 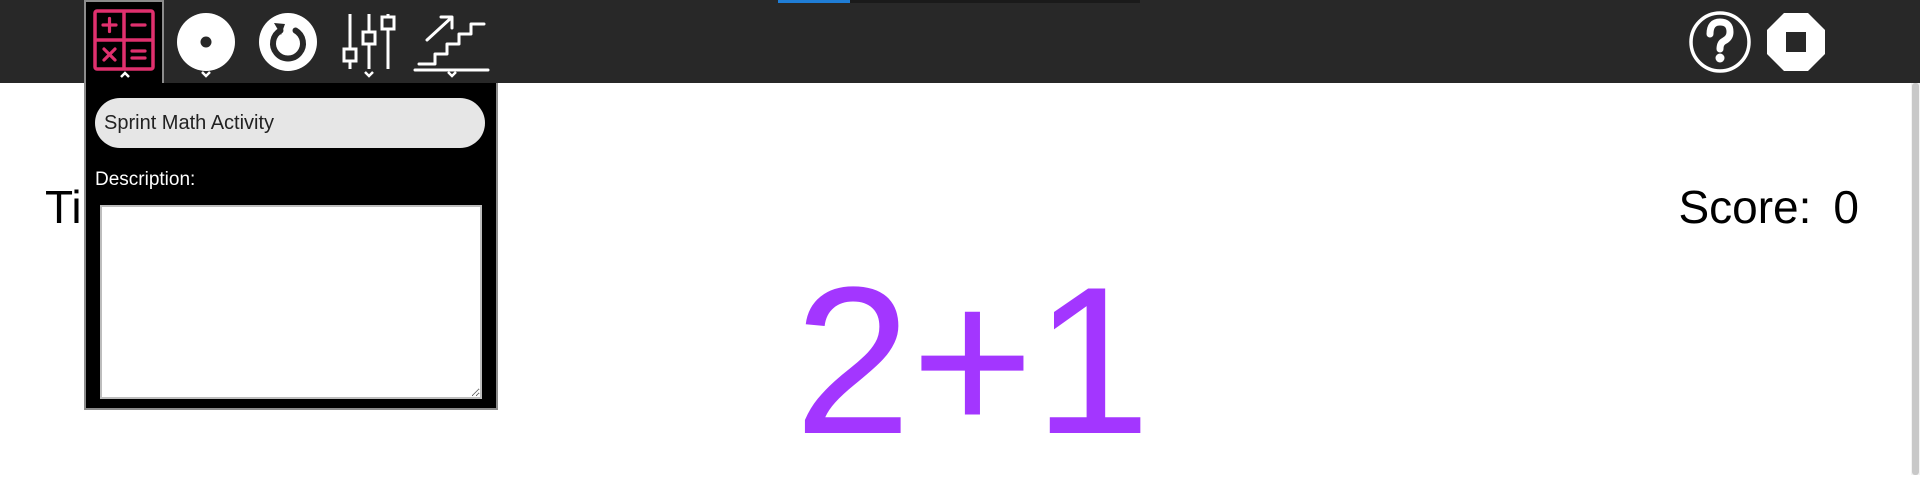 I want to click on activity-title-input, so click(x=290, y=123).